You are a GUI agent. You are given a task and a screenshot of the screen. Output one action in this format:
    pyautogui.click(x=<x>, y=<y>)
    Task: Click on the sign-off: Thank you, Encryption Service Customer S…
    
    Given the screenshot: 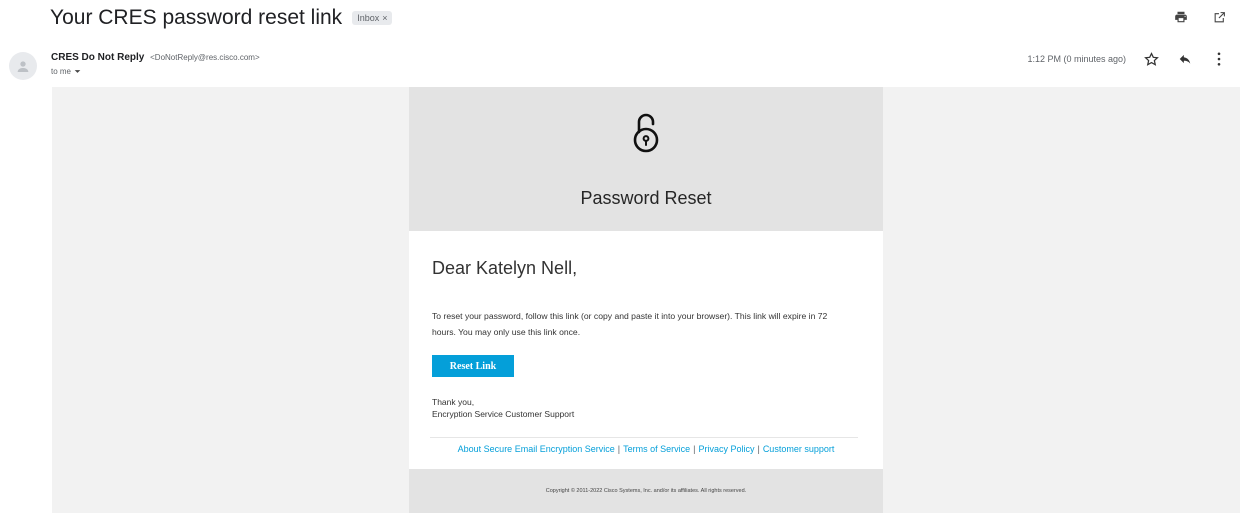 What is the action you would take?
    pyautogui.click(x=503, y=408)
    